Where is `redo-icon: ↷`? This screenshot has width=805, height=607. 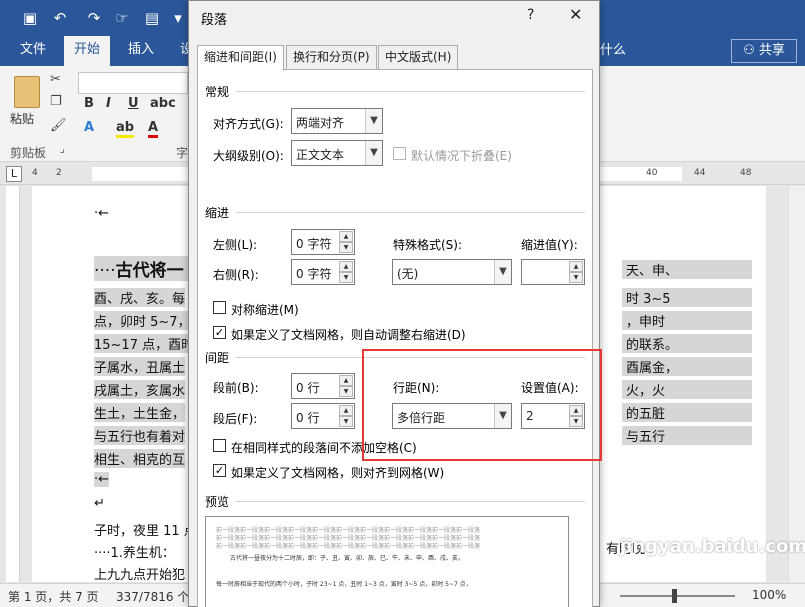
redo-icon: ↷ is located at coordinates (94, 18).